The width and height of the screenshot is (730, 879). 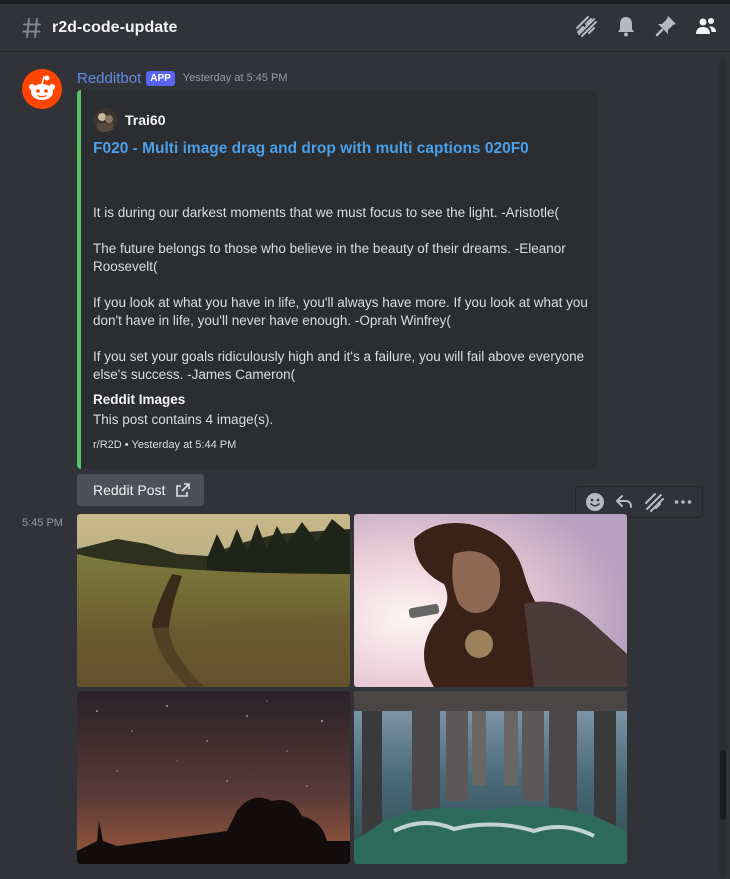 What do you see at coordinates (646, 26) in the screenshot?
I see `header-toolbar` at bounding box center [646, 26].